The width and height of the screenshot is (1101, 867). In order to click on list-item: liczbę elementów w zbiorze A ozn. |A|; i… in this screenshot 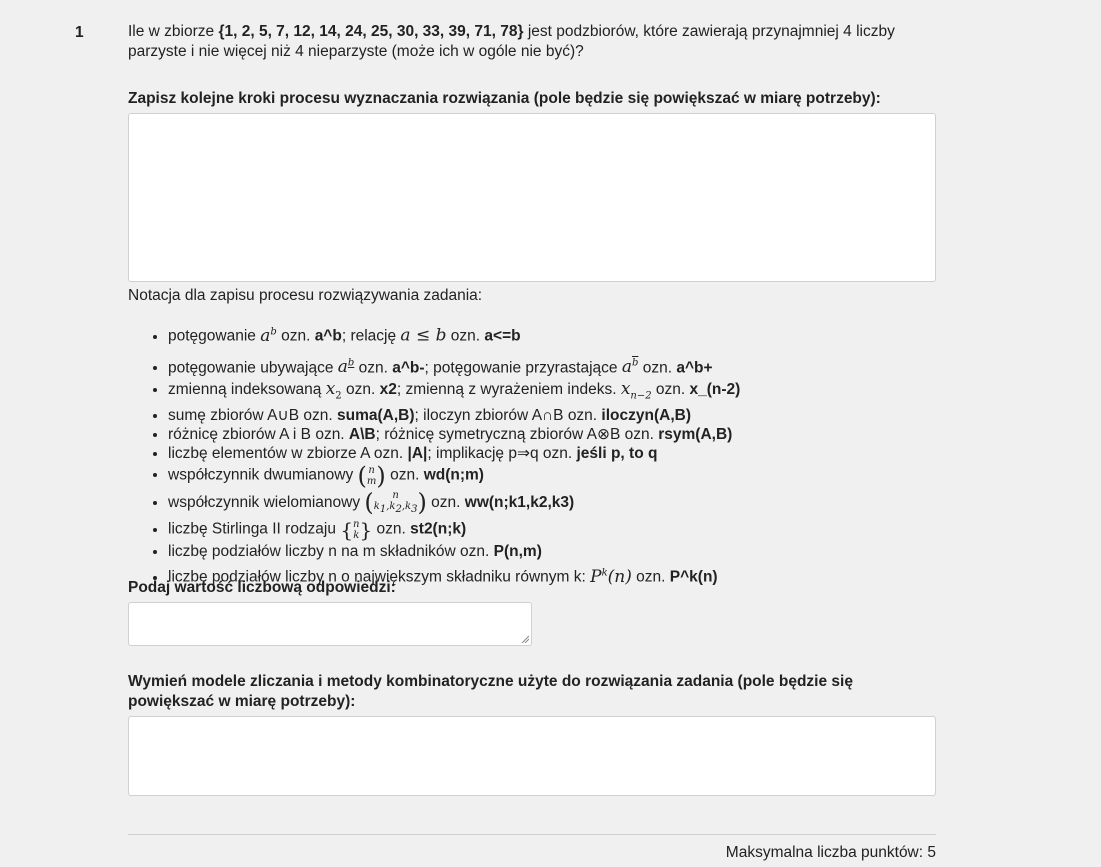, I will do `click(454, 453)`.